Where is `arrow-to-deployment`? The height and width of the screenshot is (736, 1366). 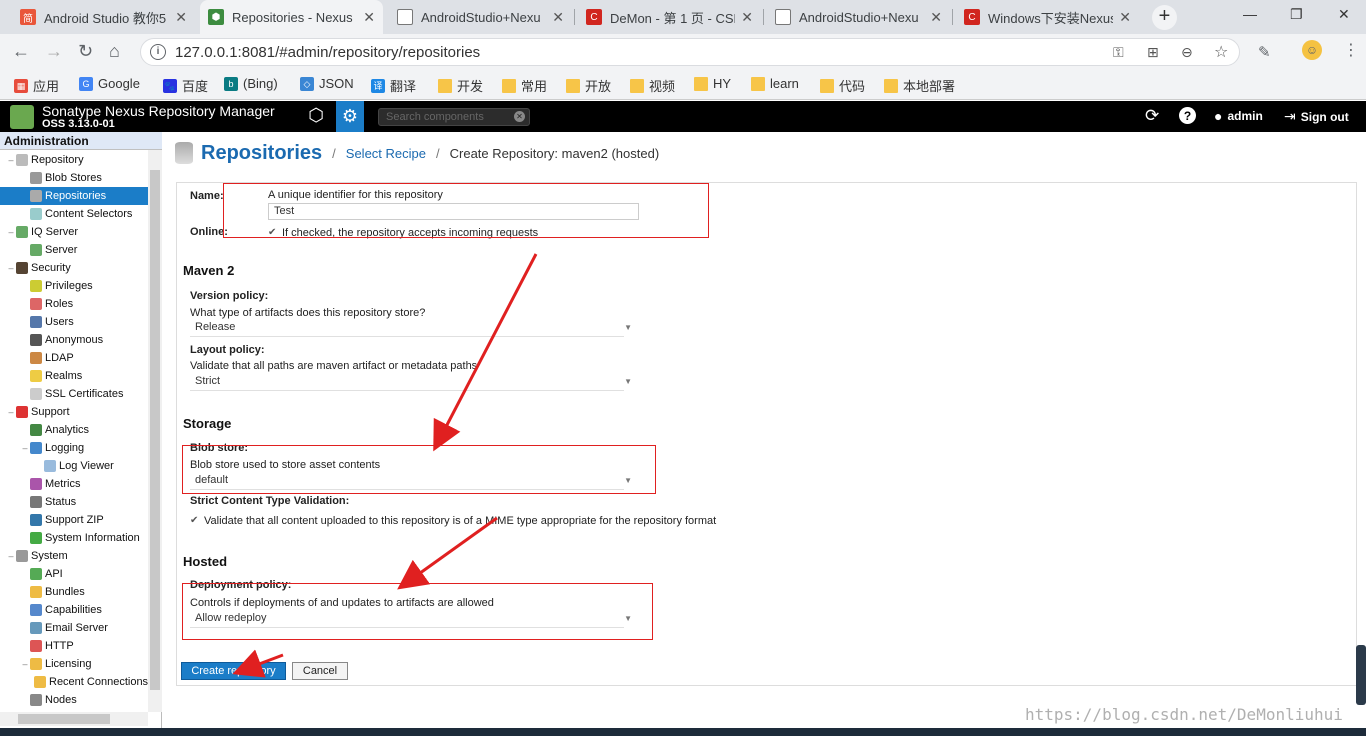
arrow-to-deployment is located at coordinates (447, 553).